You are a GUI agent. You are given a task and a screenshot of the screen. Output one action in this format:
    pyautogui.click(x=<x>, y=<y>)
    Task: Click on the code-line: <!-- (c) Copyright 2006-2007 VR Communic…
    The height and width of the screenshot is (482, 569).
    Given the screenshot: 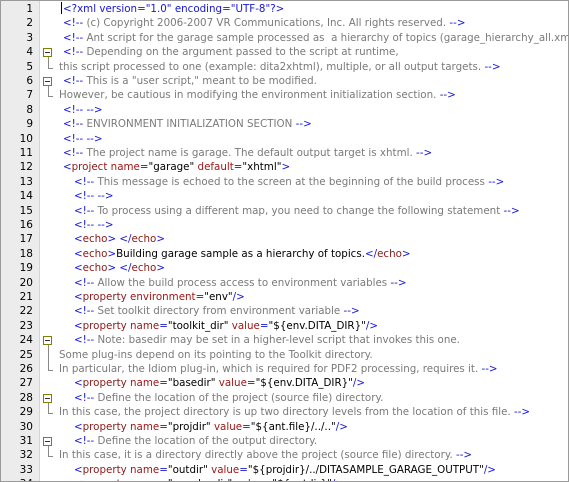 What is the action you would take?
    pyautogui.click(x=264, y=23)
    